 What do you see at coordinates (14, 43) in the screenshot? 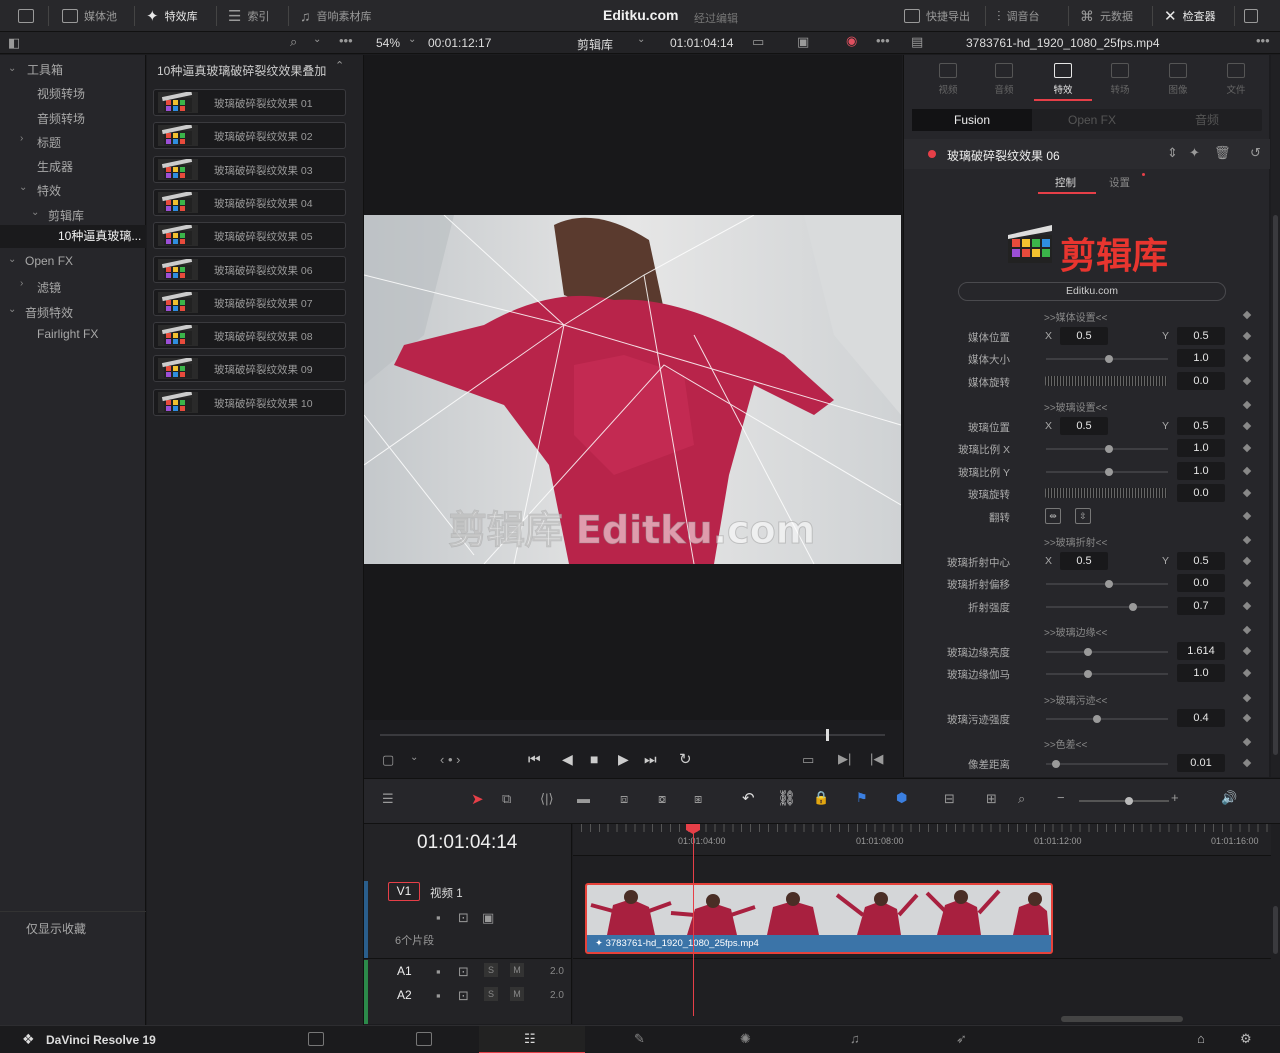
I see `panel-toggle-icon: ◧` at bounding box center [14, 43].